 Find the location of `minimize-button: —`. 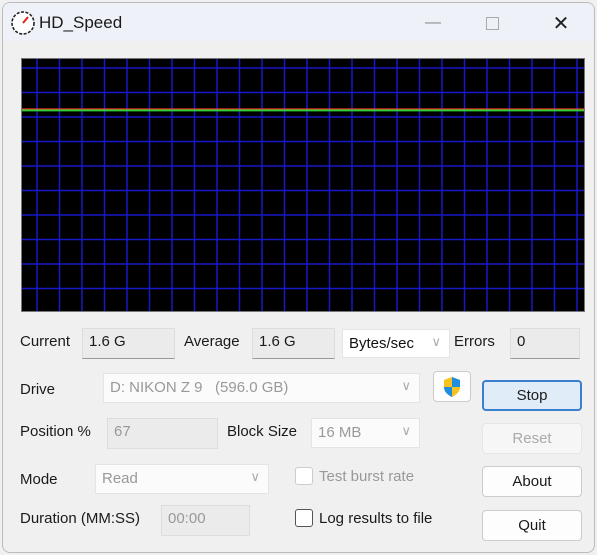

minimize-button: — is located at coordinates (433, 23).